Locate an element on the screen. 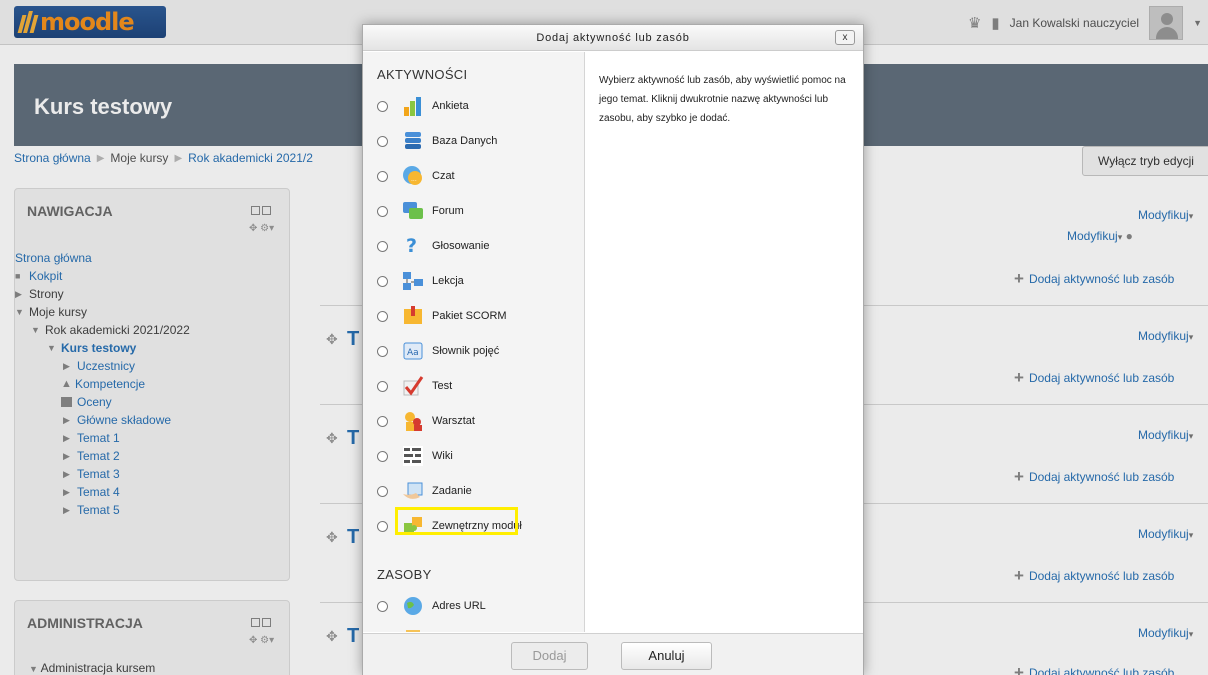  option-chat: ... Czat is located at coordinates (416, 176).